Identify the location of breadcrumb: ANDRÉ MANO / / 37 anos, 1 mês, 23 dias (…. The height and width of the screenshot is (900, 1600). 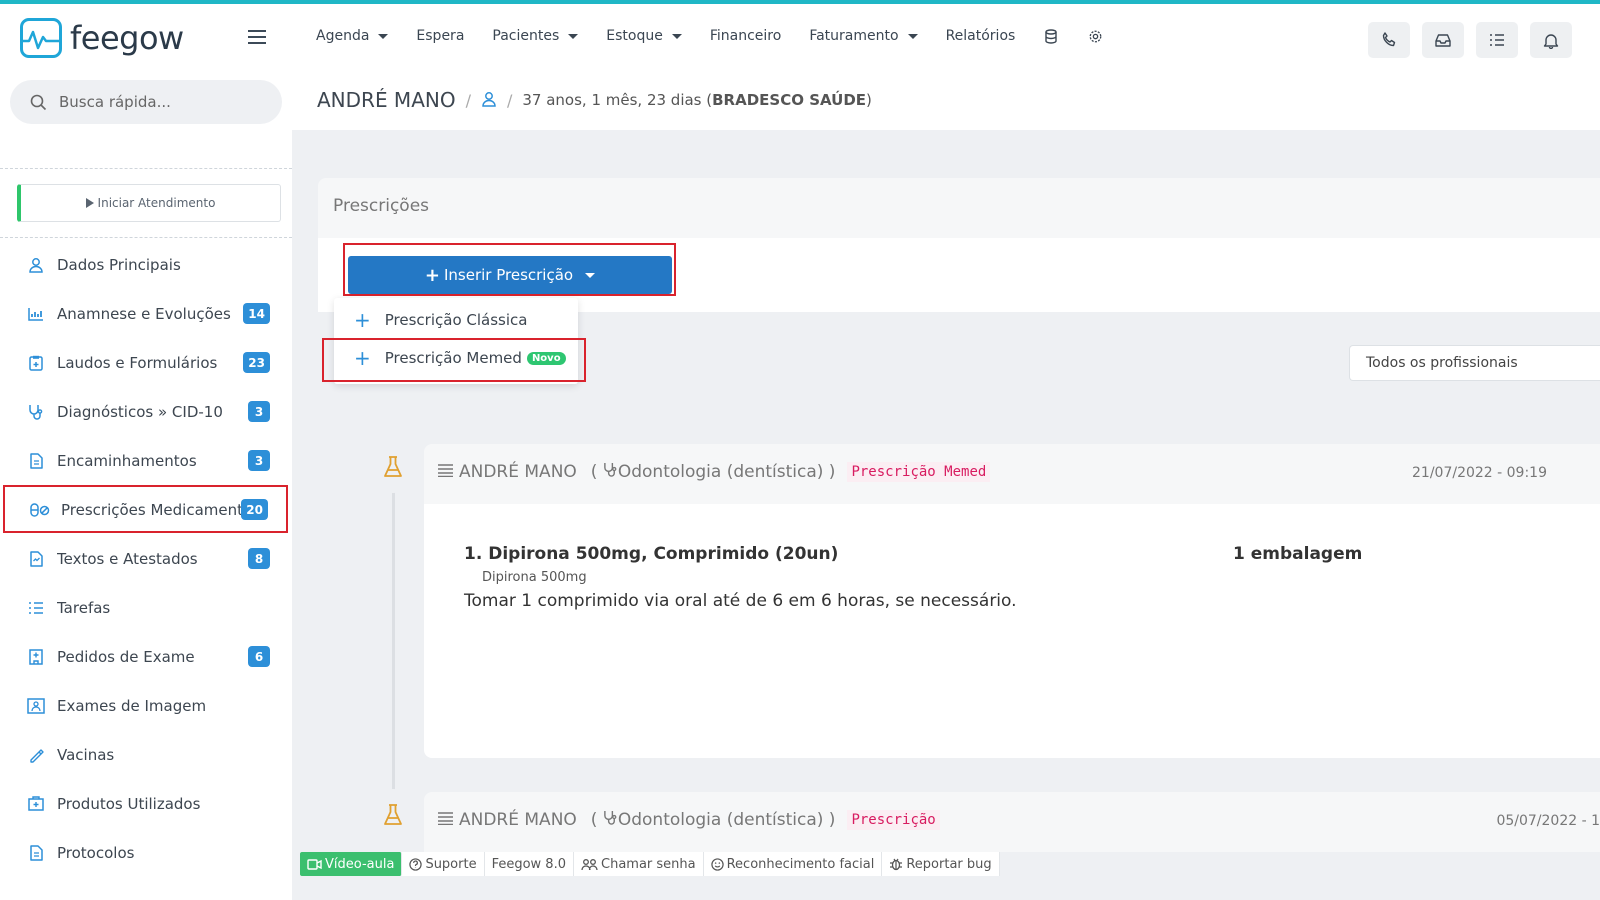
(594, 100).